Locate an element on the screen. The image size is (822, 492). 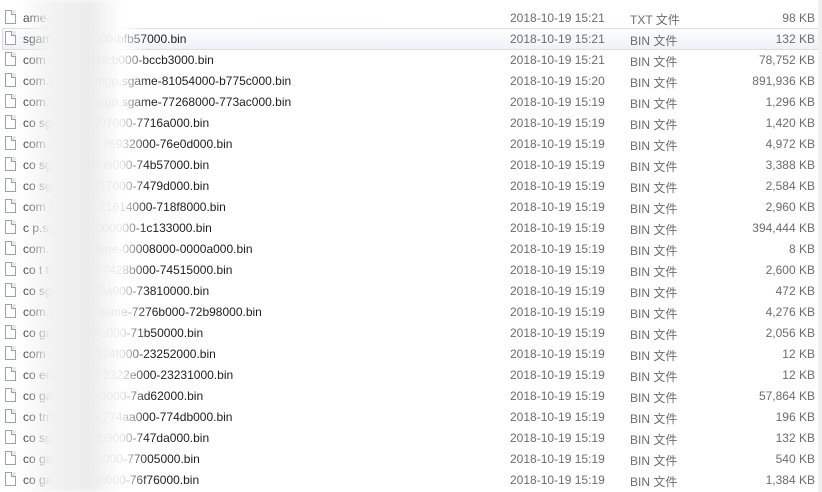
file-name: co sgame-74517000-7479d000.bin is located at coordinates (116, 186).